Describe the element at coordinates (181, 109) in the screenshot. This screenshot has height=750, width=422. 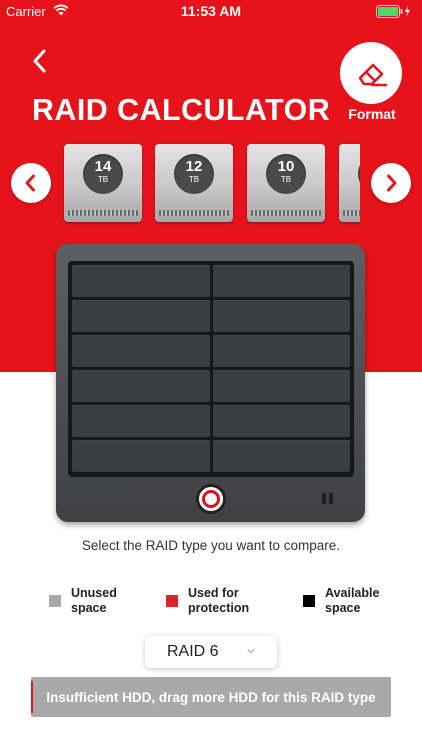
I see `page-title: RAID CALCULATOR` at that location.